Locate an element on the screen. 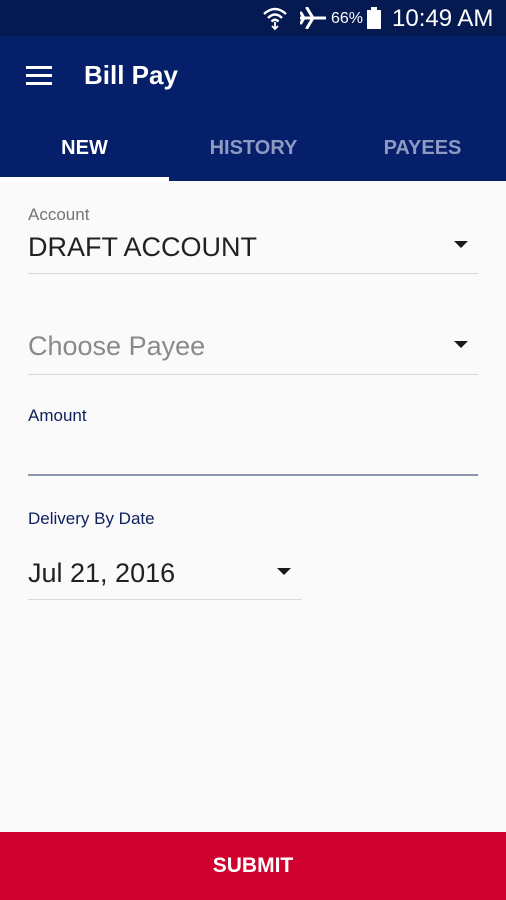 This screenshot has width=506, height=900. account-label: Account is located at coordinates (59, 214).